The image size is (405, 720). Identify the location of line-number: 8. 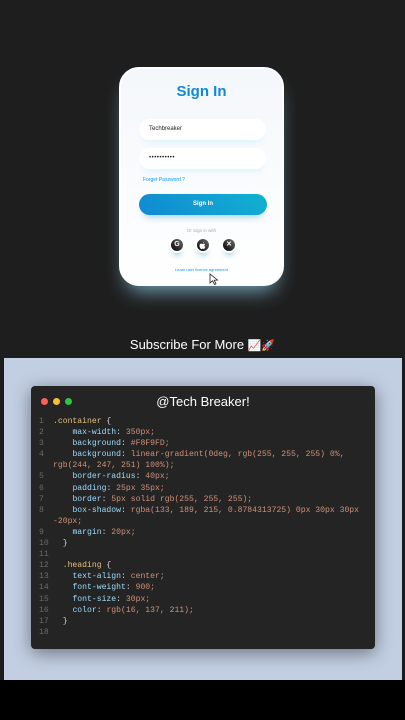
(41, 510).